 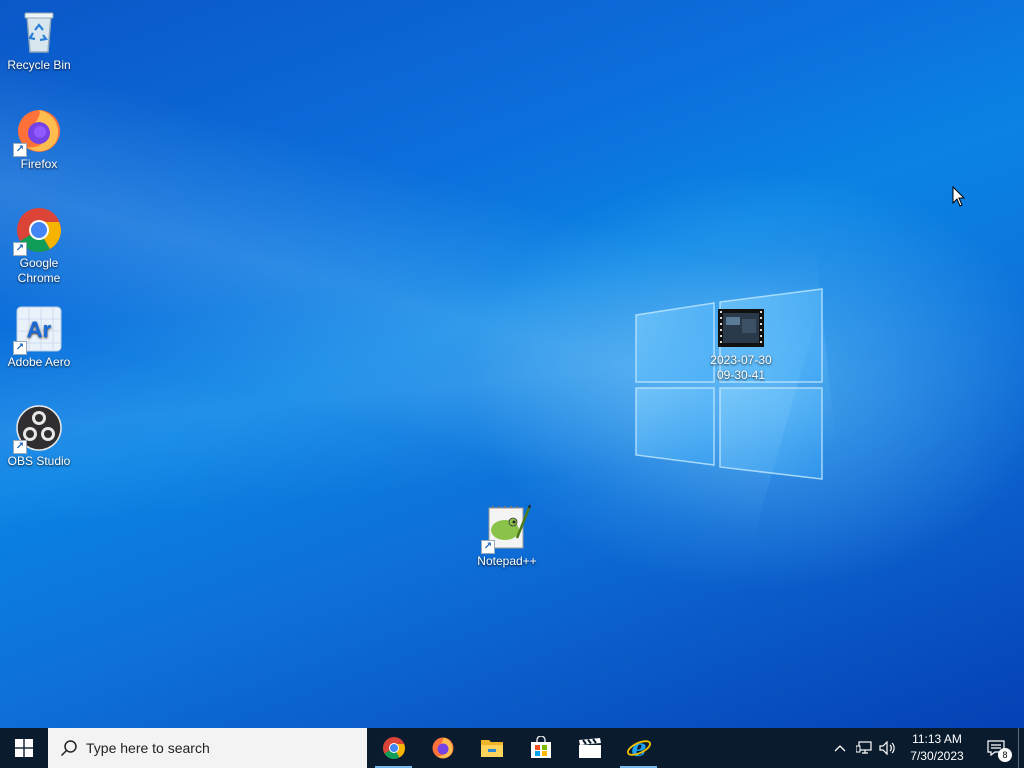 What do you see at coordinates (937, 748) in the screenshot?
I see `taskbar-clock: 11:13 AM 7/30/2023` at bounding box center [937, 748].